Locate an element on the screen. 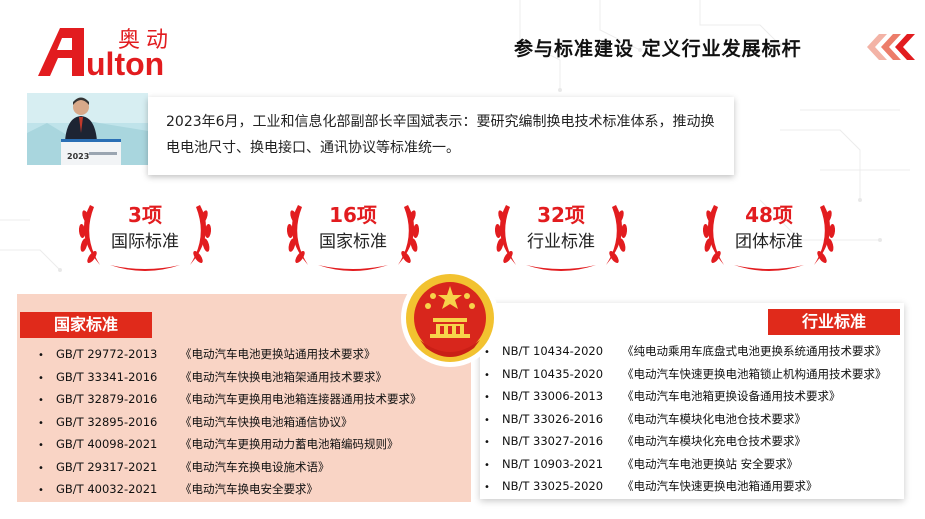  industry-standards-tag: 行业标准 is located at coordinates (834, 322).